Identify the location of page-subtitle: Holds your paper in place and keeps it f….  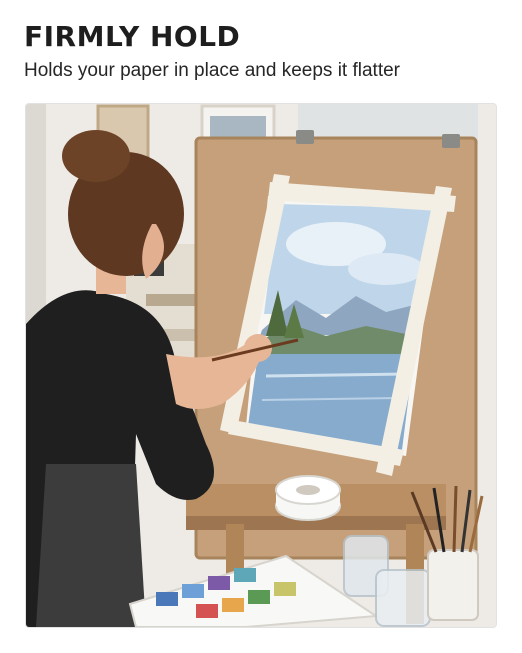
(212, 70).